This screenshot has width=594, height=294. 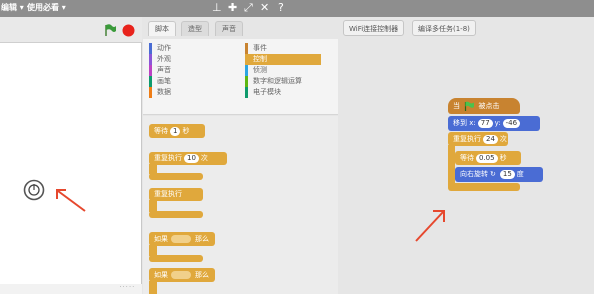 What do you see at coordinates (485, 123) in the screenshot?
I see `x-value-input: 77` at bounding box center [485, 123].